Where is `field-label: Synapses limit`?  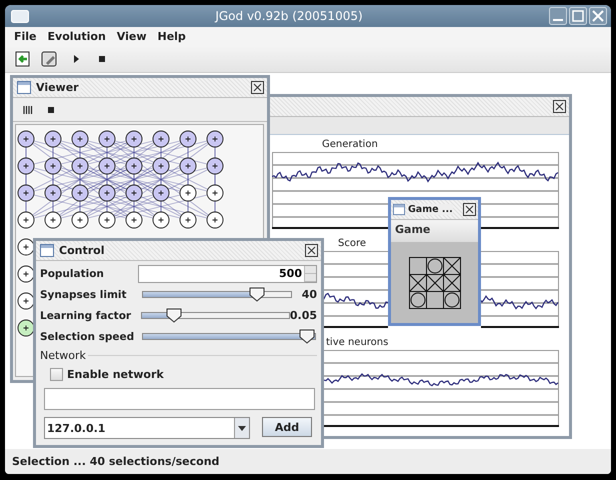
field-label: Synapses limit is located at coordinates (84, 294).